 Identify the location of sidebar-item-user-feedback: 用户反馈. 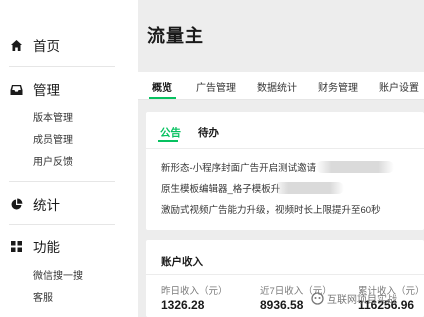
(69, 163).